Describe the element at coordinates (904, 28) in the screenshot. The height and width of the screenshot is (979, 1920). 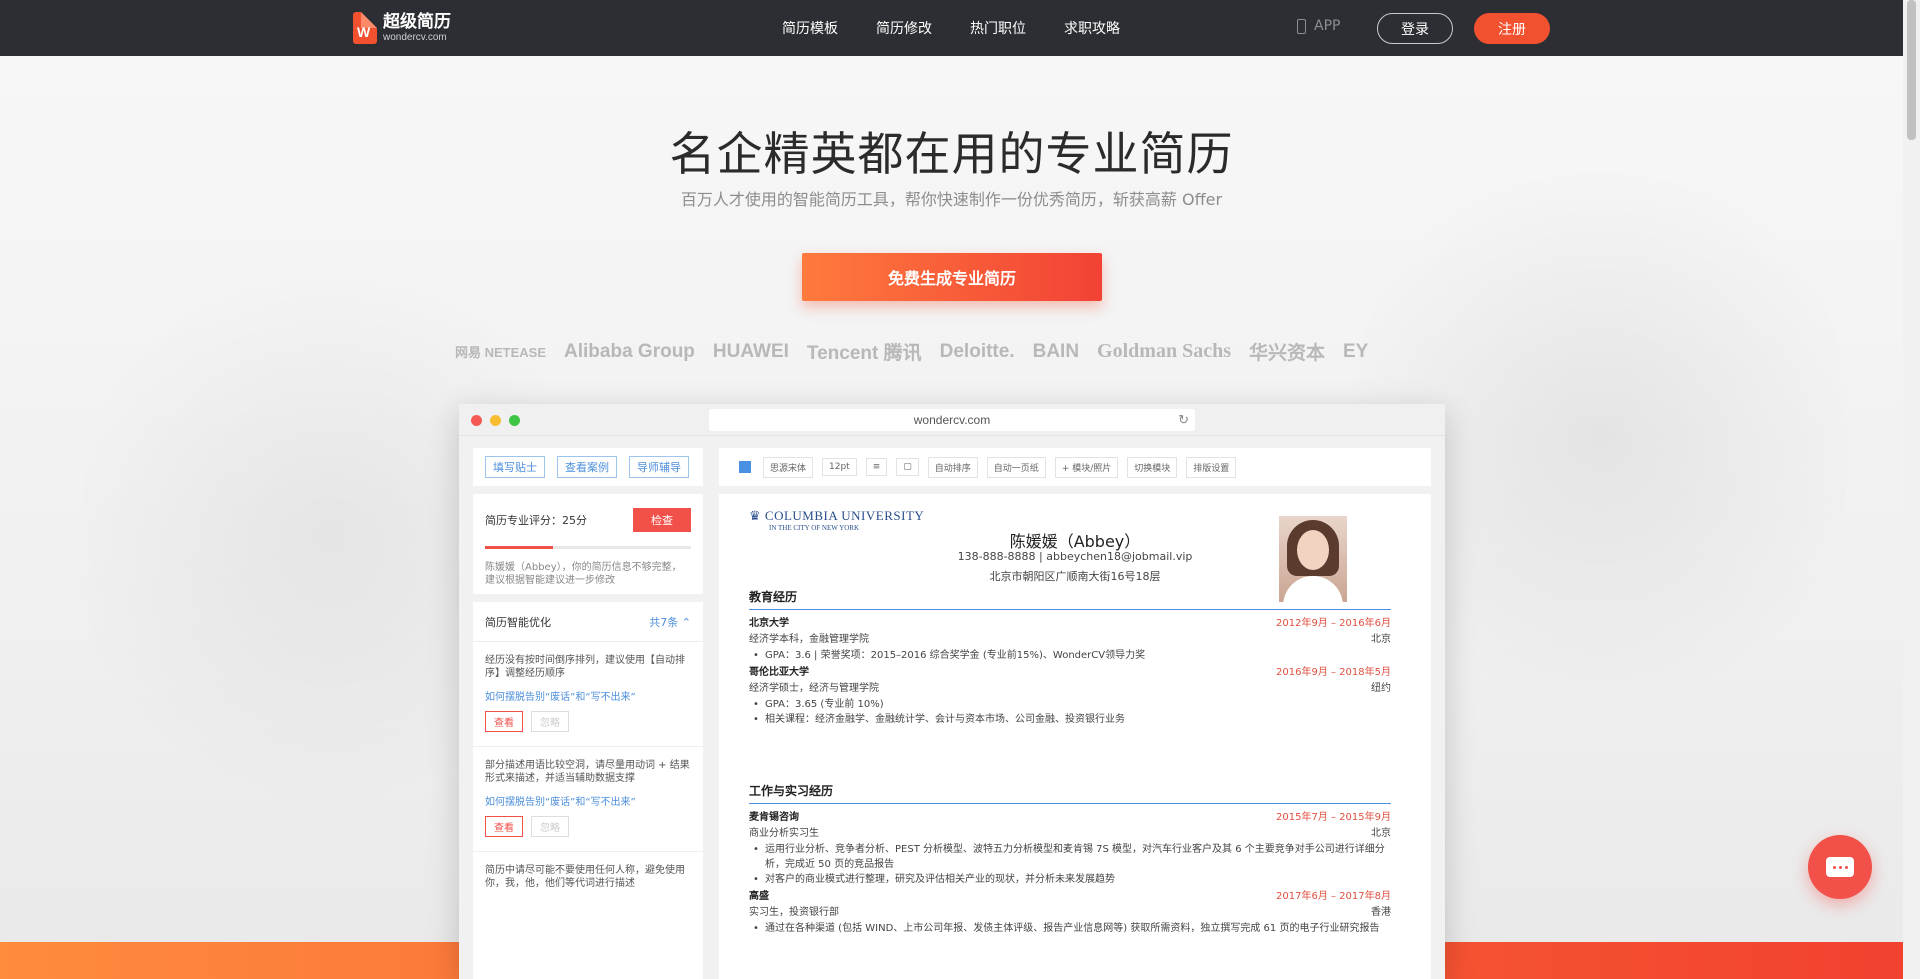
I see `nav-link-resume-edit: 简历修改` at that location.